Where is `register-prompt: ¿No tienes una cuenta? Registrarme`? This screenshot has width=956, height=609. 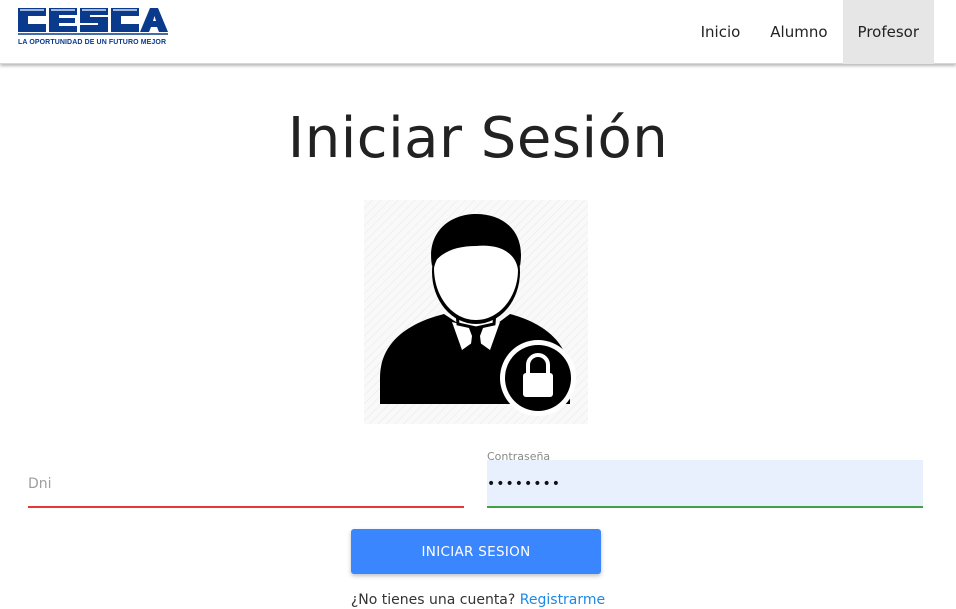
register-prompt: ¿No tienes una cuenta? Registrarme is located at coordinates (478, 600).